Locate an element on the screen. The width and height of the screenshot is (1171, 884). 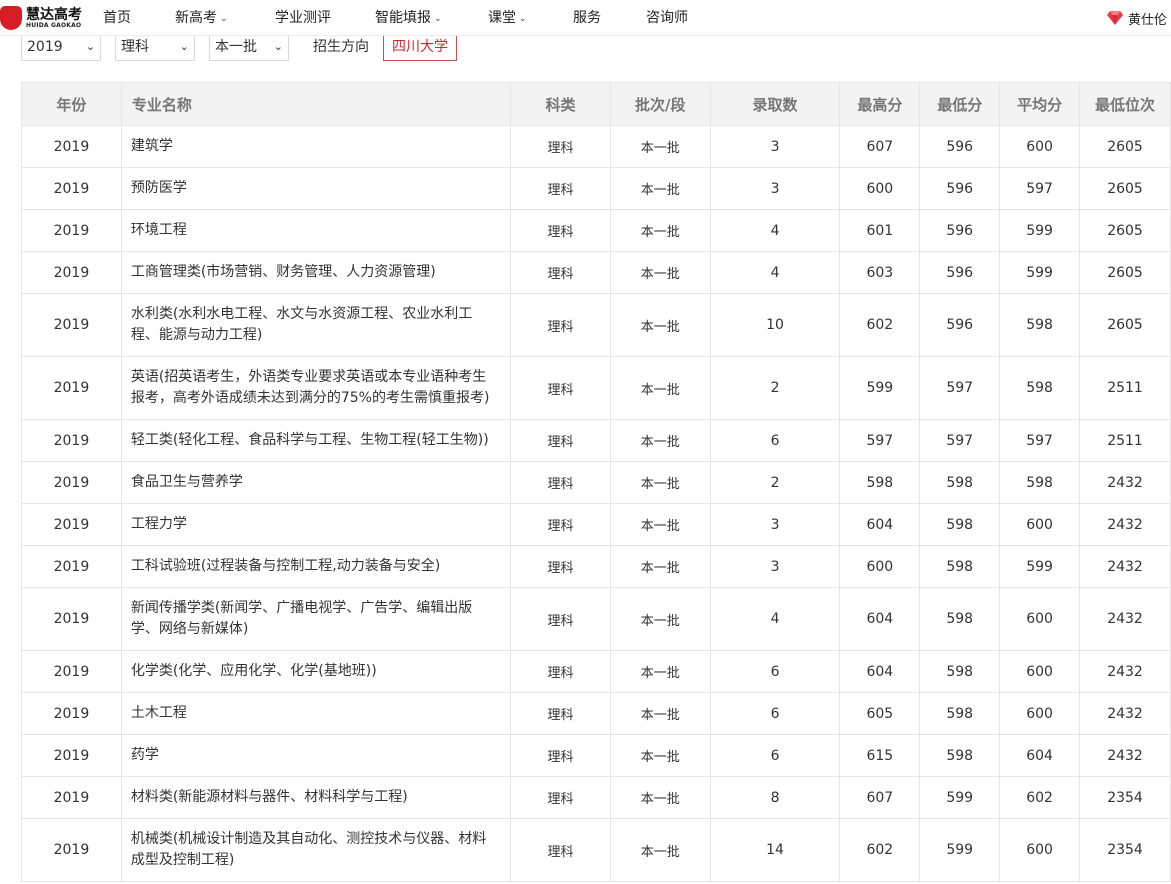
table-header-row: 年份 专业名称 科类 批次/段 录取数 最高分 最低分 平均分 最低位次 is located at coordinates (596, 104).